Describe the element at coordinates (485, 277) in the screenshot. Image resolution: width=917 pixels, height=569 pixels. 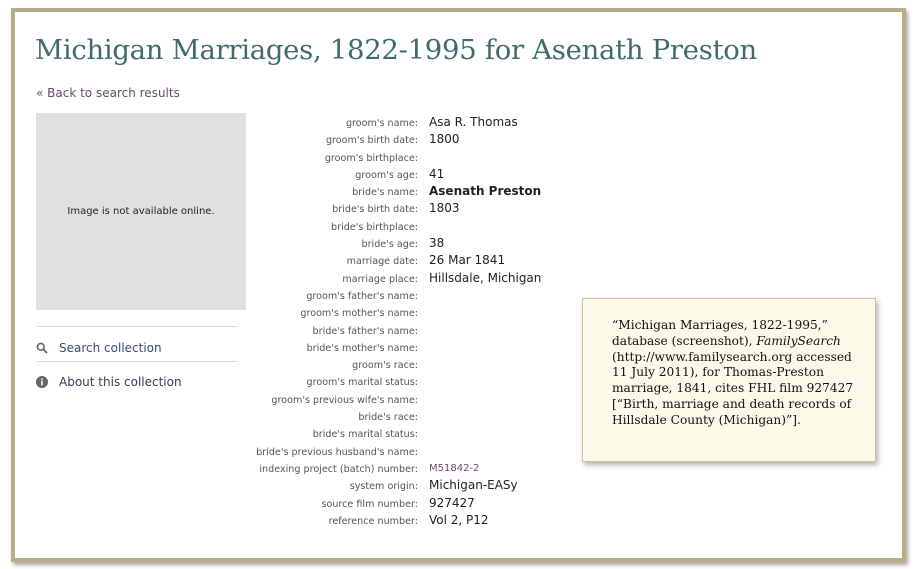
I see `record-value: Hillsdale, Michigan` at that location.